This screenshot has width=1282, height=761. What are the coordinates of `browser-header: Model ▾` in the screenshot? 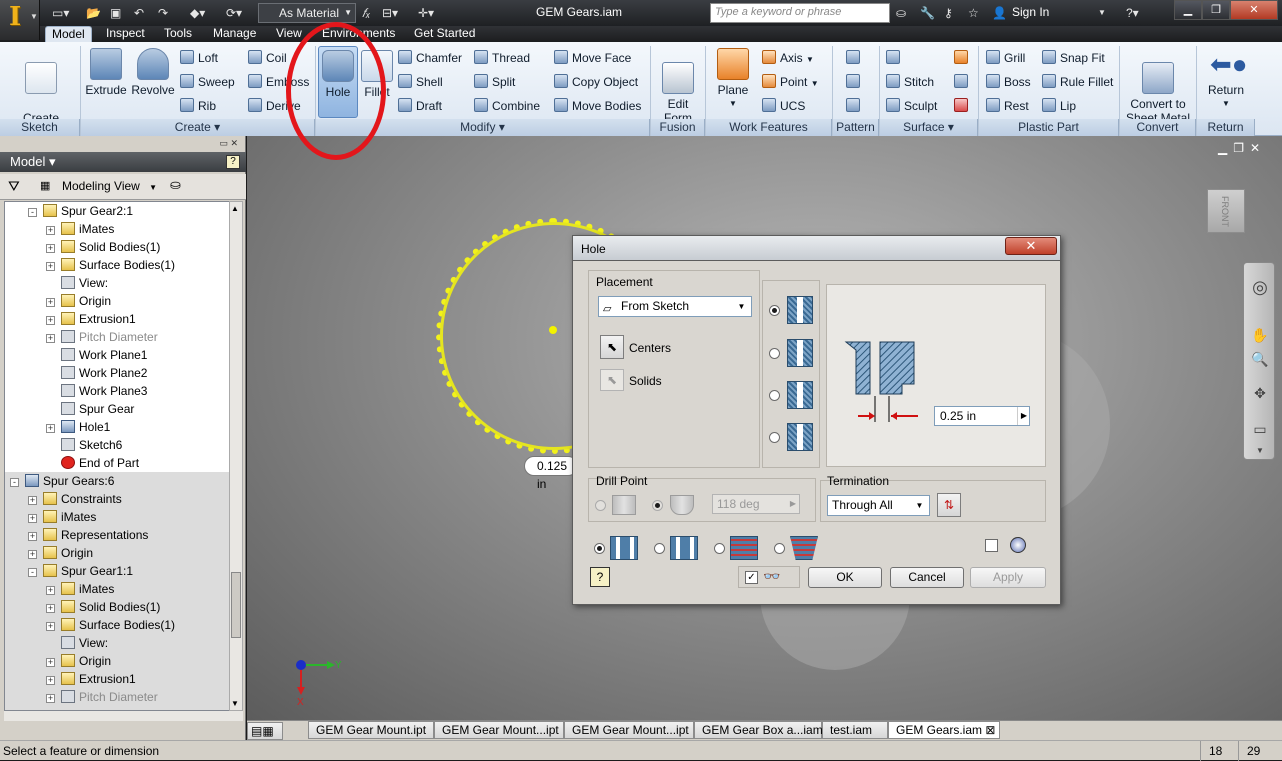 It's located at (123, 162).